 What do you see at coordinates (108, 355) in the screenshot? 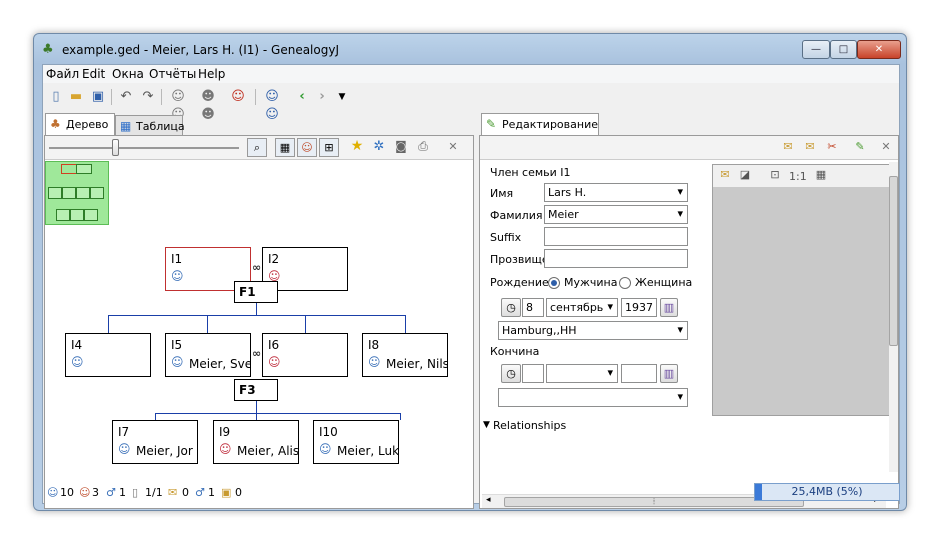
I see `person-card-i4: I4 ☺` at bounding box center [108, 355].